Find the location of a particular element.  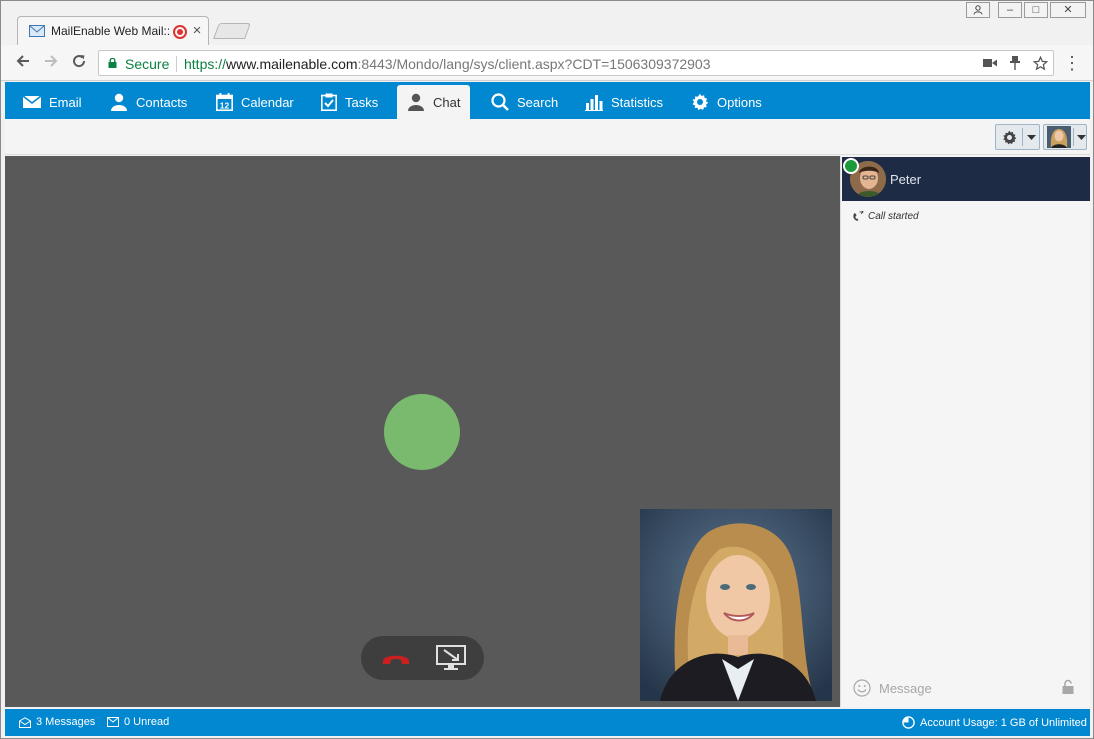

new-tab-button is located at coordinates (232, 31).